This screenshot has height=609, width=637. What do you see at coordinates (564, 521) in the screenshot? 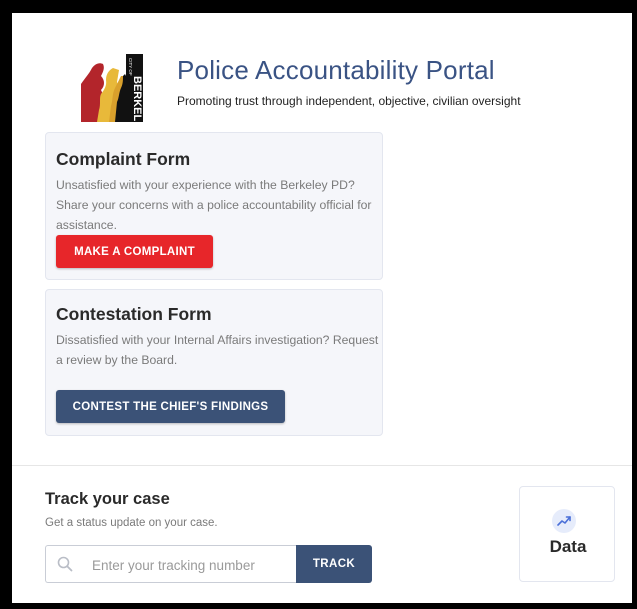
I see `trending-up-icon` at bounding box center [564, 521].